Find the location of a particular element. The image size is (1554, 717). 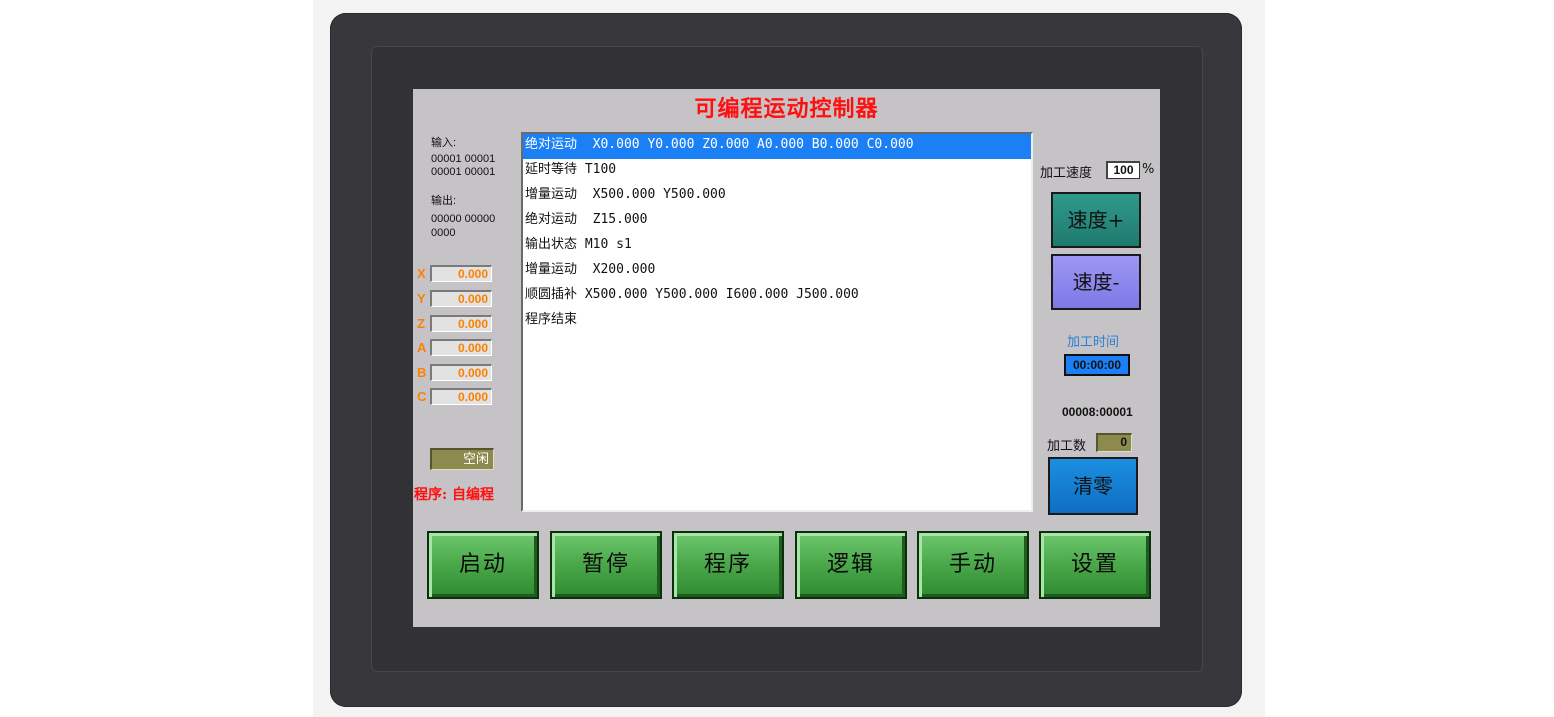

program-name-label: 程序: 自编程 is located at coordinates (454, 495).